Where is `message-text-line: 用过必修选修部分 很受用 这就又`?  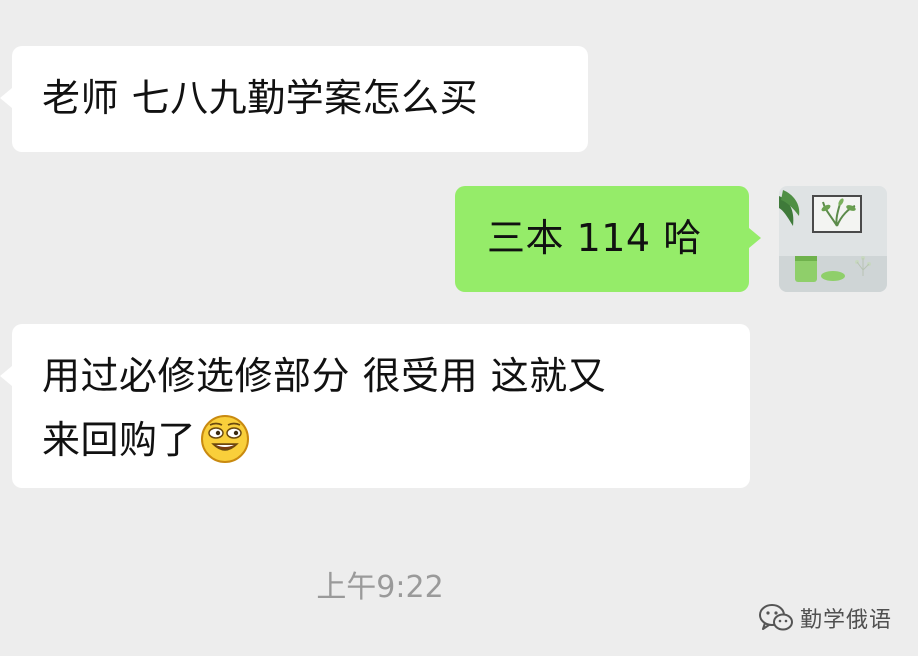
message-text-line: 用过必修选修部分 很受用 这就又 is located at coordinates (324, 376).